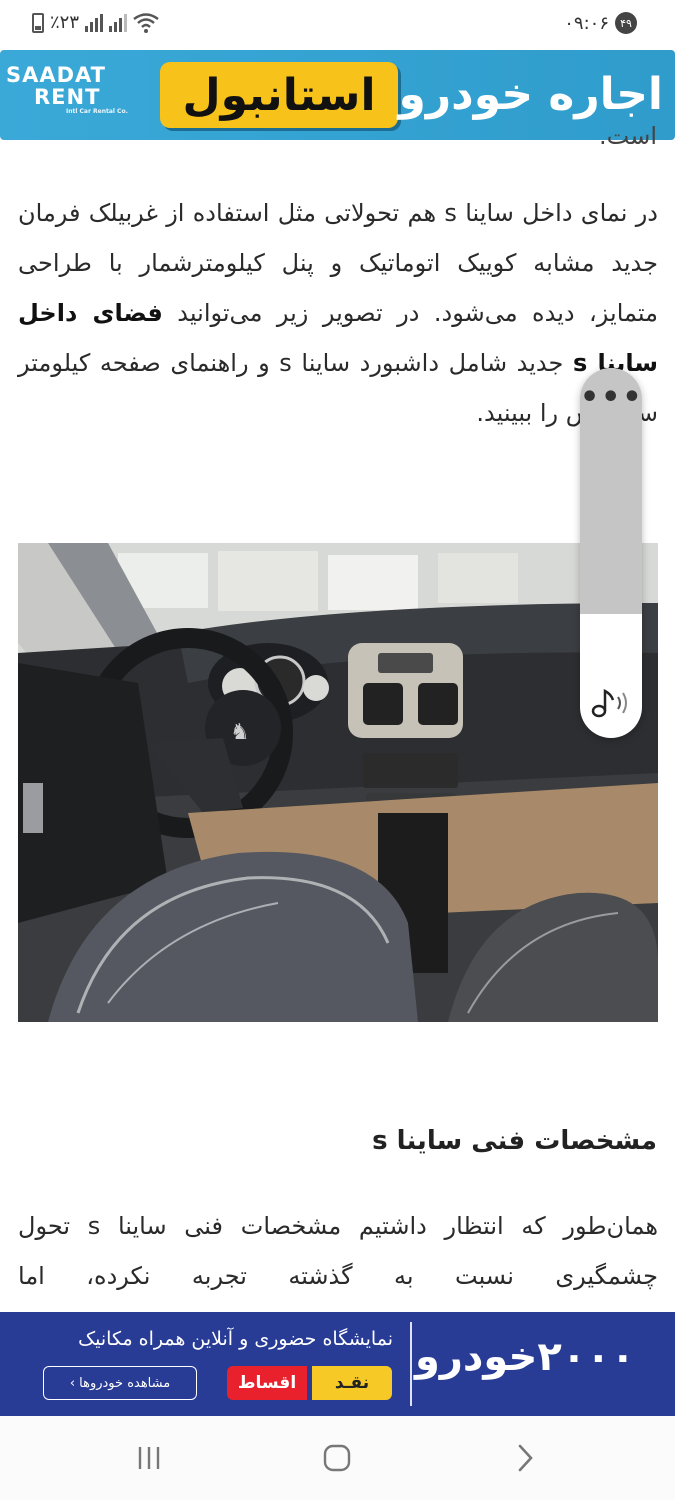  What do you see at coordinates (118, 22) in the screenshot?
I see `signal-2-icon` at bounding box center [118, 22].